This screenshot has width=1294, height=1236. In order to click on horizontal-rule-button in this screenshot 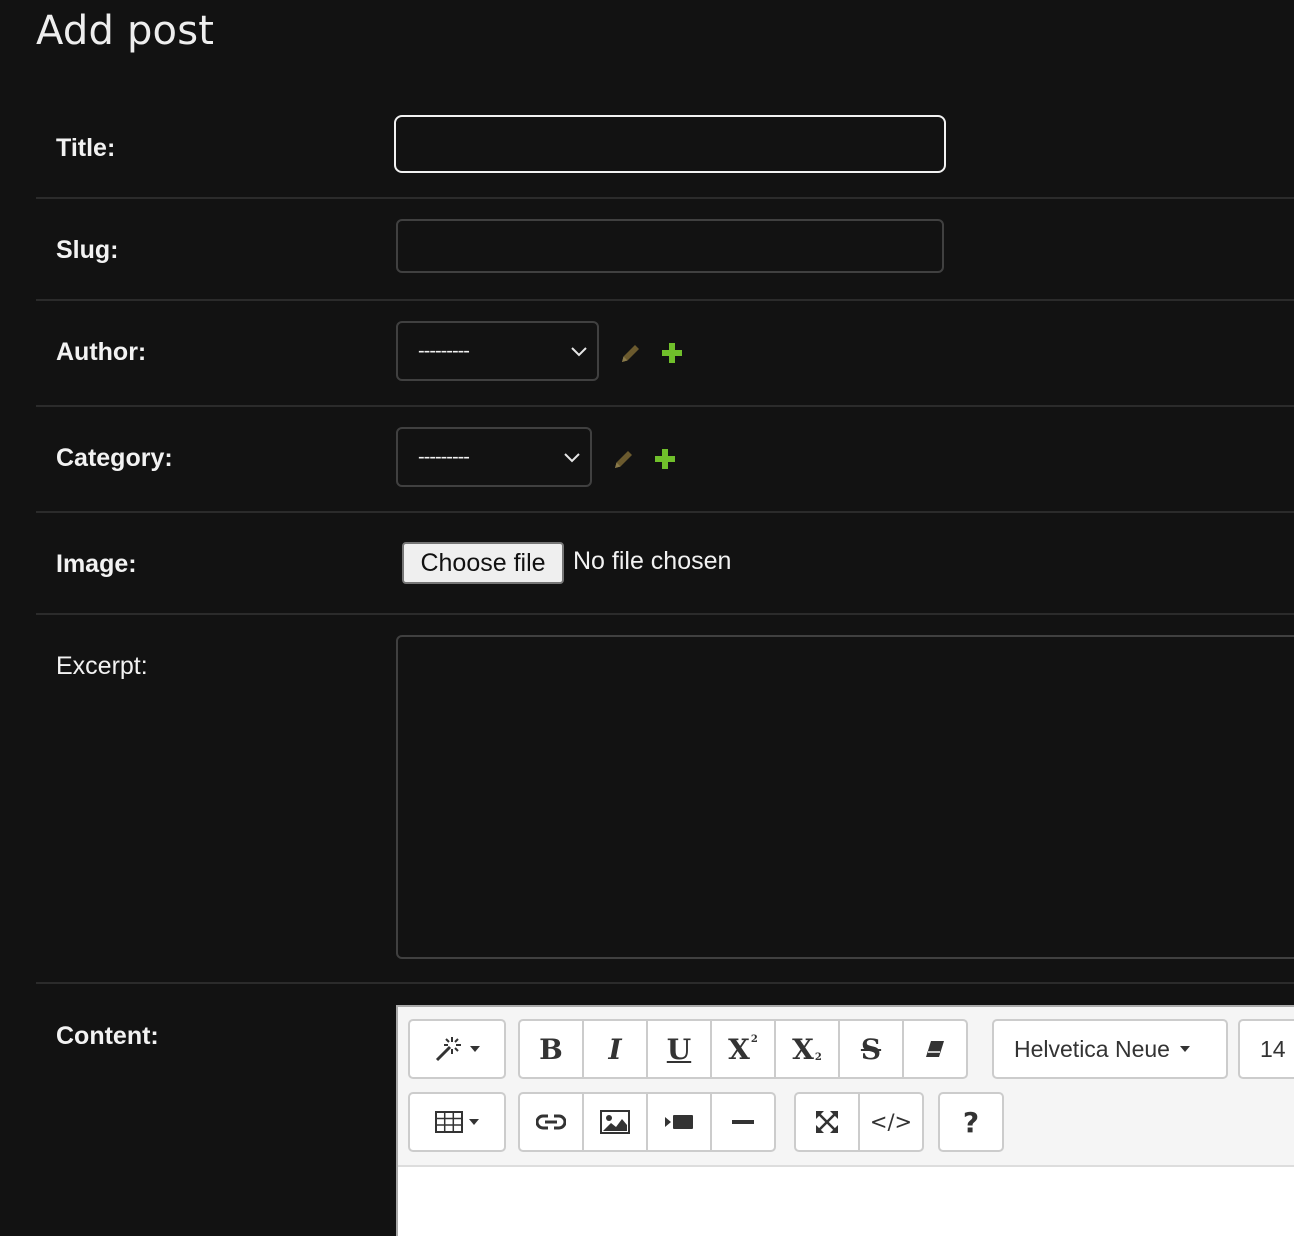, I will do `click(743, 1122)`.